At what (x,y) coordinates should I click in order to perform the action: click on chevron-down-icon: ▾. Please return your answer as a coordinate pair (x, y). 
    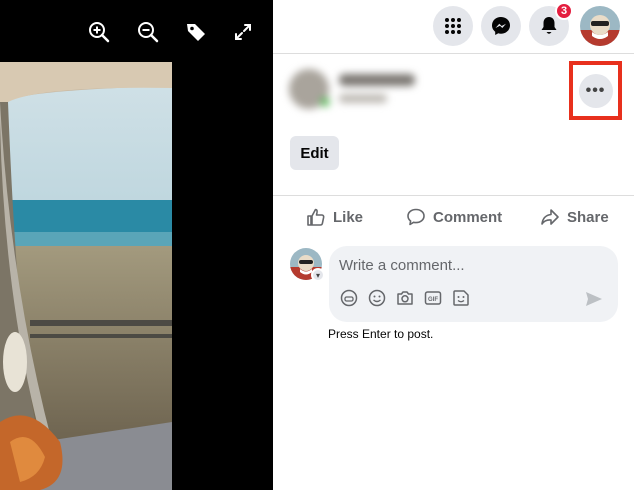
    Looking at the image, I should click on (318, 275).